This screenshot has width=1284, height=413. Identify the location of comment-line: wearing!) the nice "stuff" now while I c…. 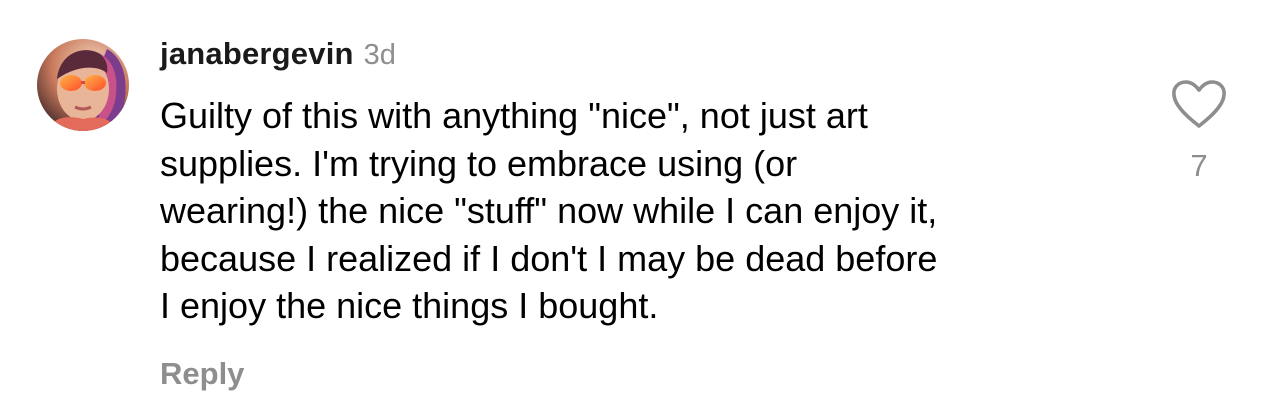
(549, 210).